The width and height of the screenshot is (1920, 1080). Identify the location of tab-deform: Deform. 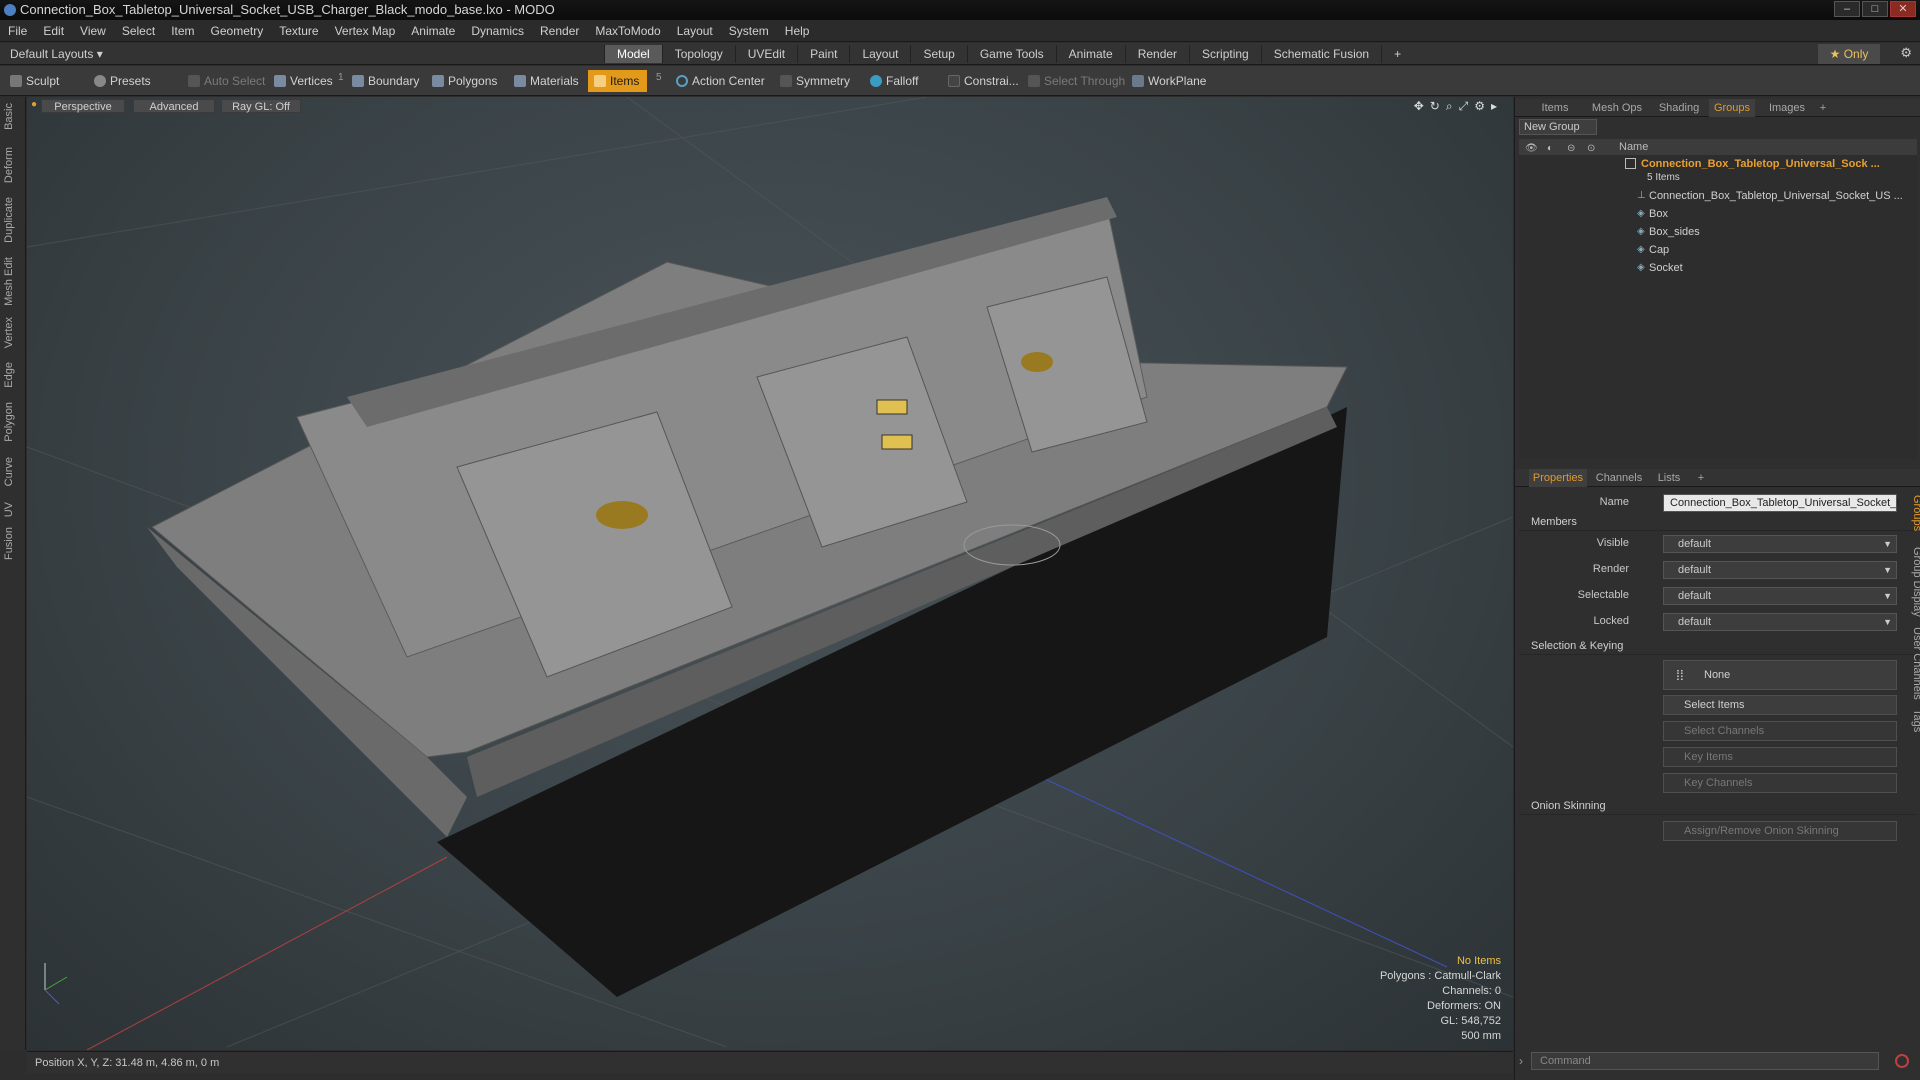
(13, 165).